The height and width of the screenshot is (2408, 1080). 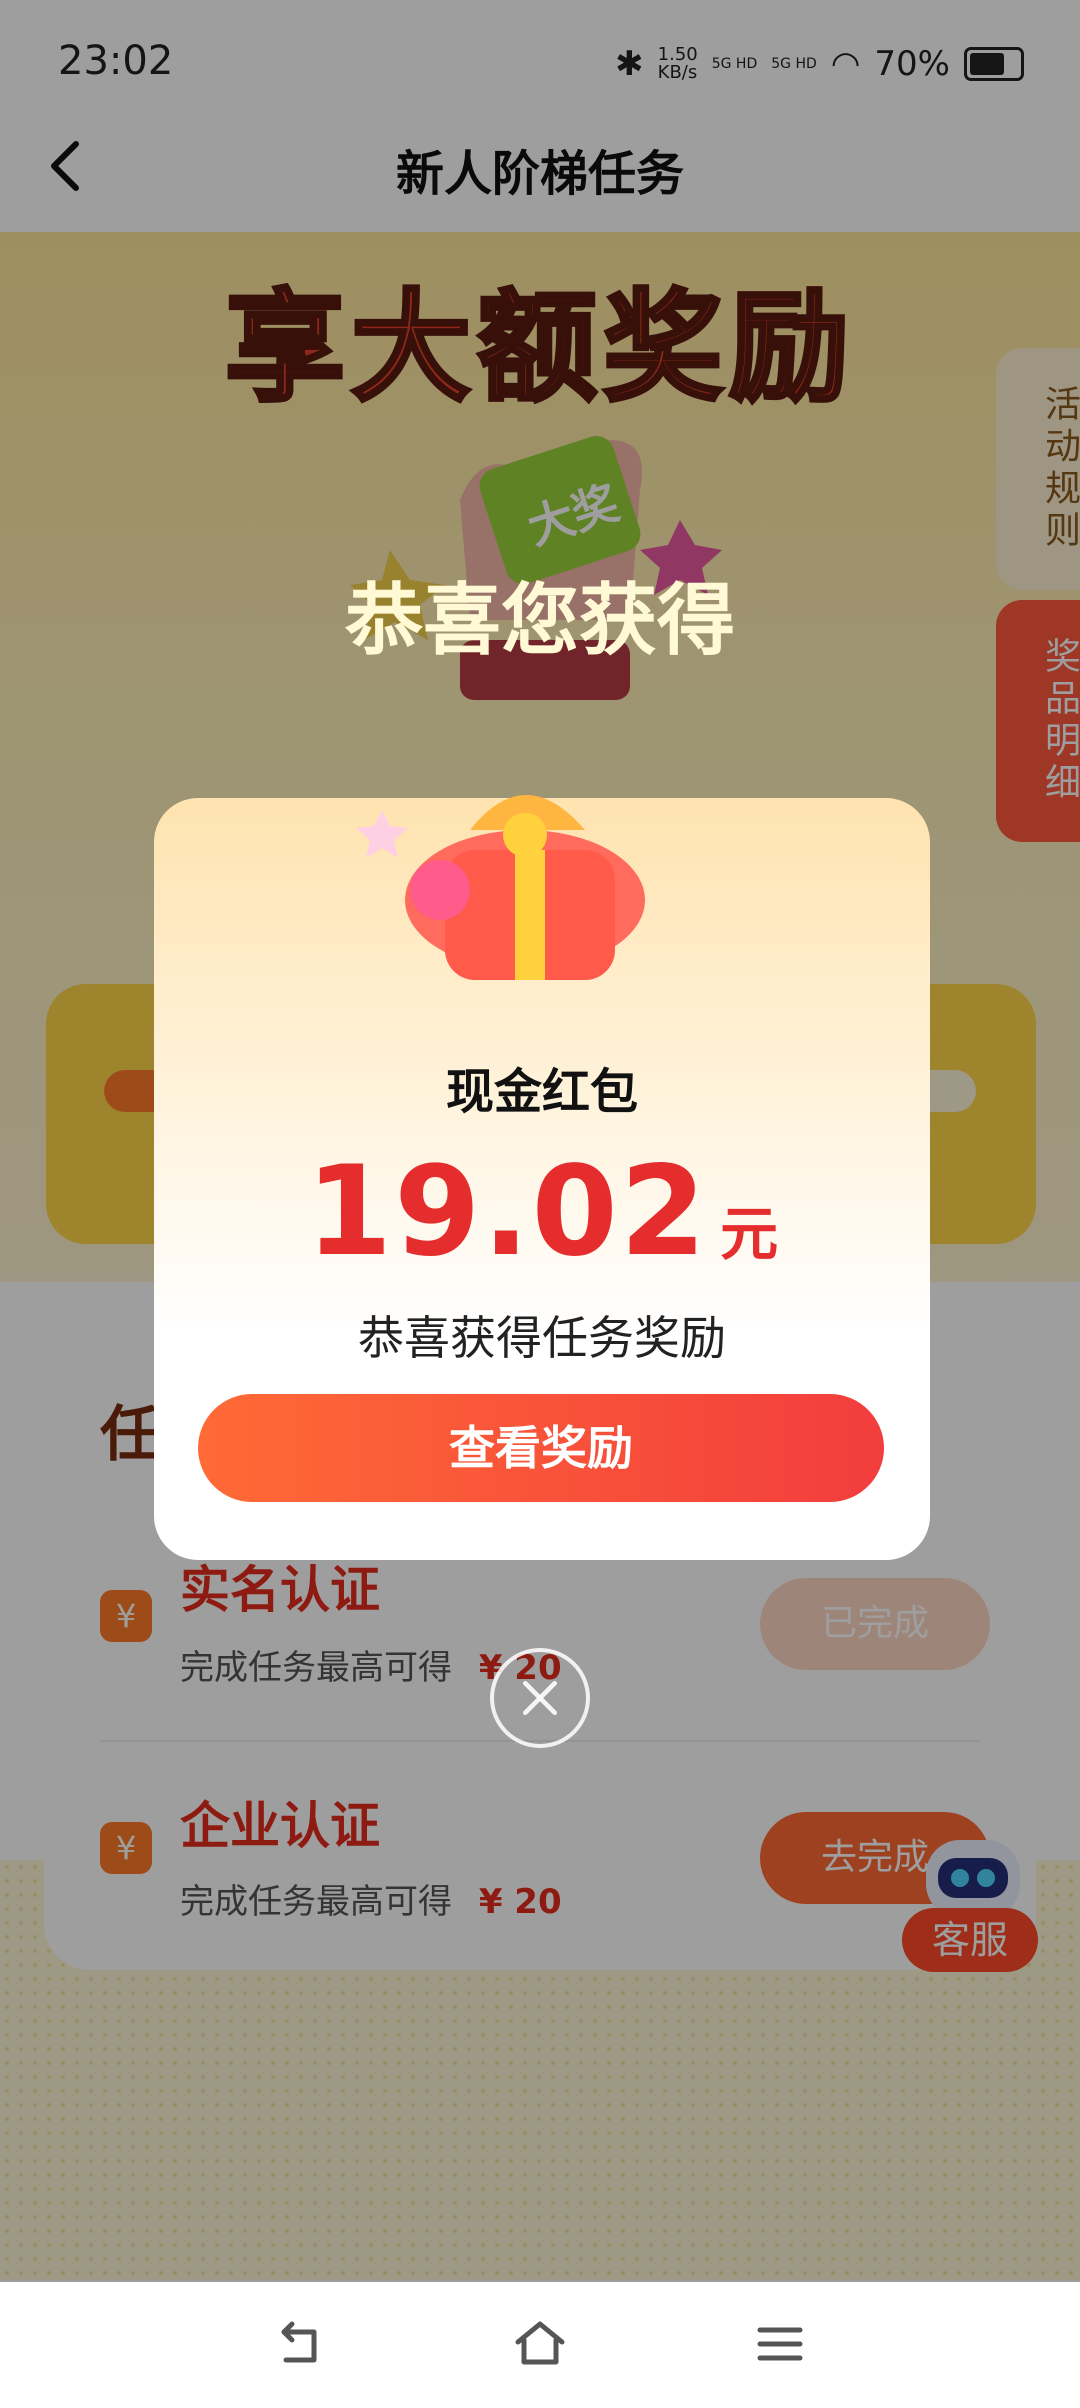 I want to click on congrats-title: 恭喜您获得, so click(x=539, y=621).